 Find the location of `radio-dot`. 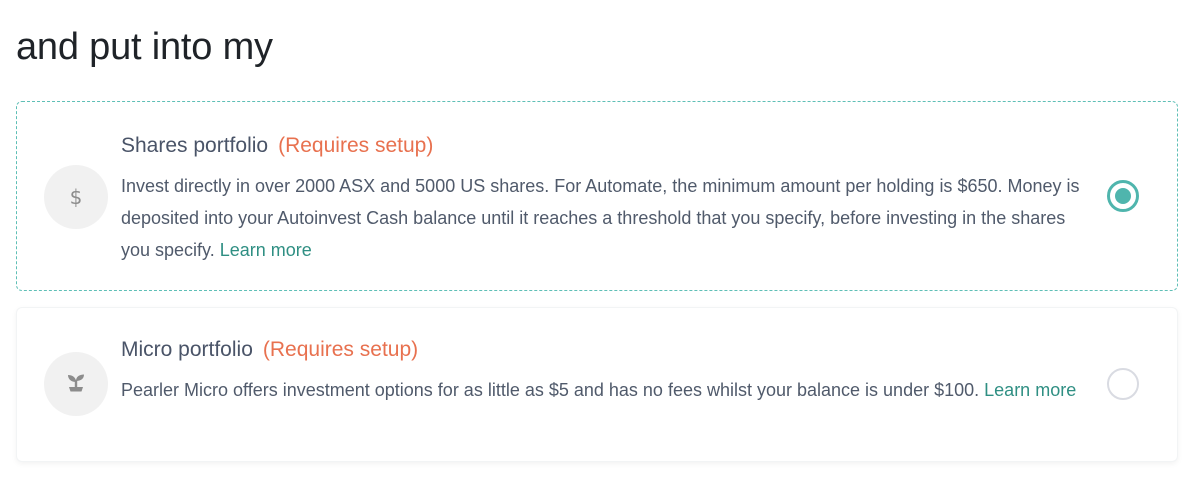

radio-dot is located at coordinates (1123, 196).